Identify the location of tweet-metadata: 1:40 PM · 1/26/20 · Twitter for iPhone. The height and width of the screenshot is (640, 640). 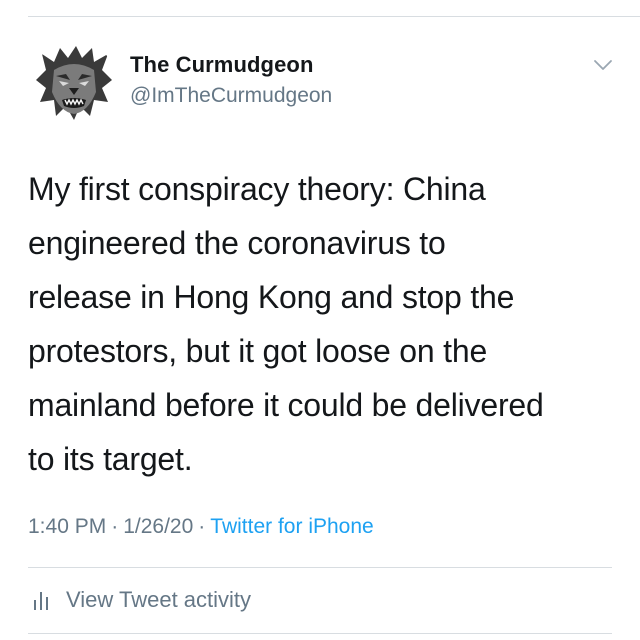
(201, 527).